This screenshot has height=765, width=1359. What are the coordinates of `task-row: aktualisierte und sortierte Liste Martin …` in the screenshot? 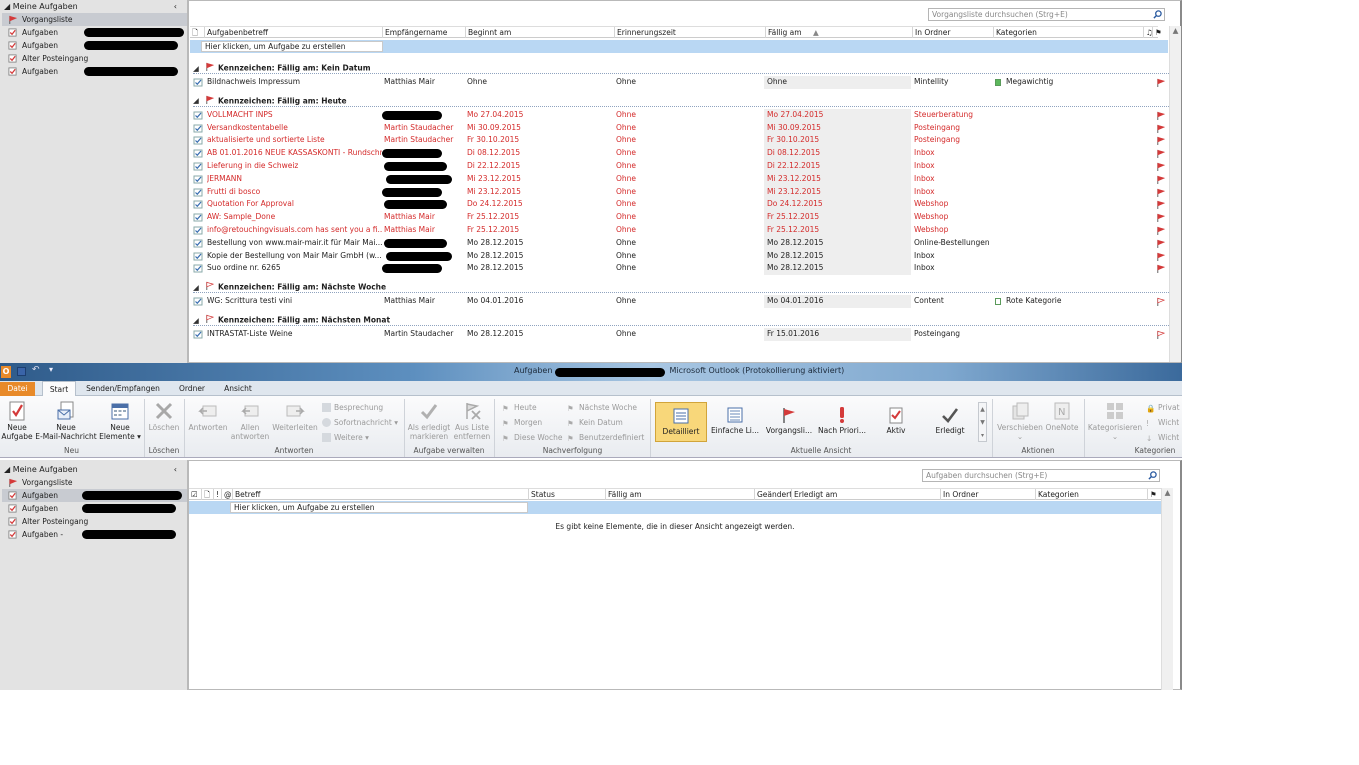 It's located at (679, 141).